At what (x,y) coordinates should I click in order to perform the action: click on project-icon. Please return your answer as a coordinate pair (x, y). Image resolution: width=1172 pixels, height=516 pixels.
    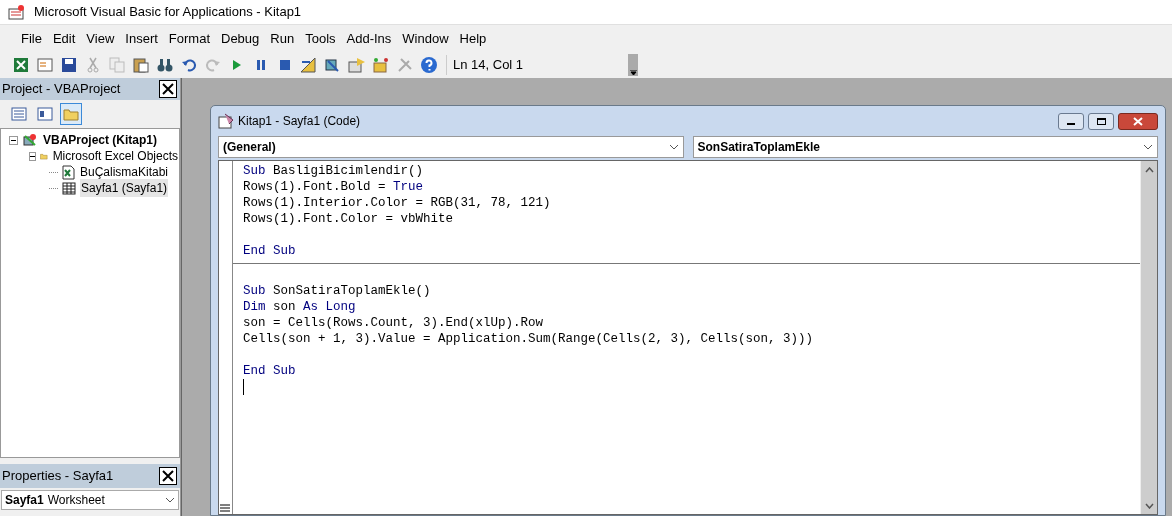
    Looking at the image, I should click on (30, 140).